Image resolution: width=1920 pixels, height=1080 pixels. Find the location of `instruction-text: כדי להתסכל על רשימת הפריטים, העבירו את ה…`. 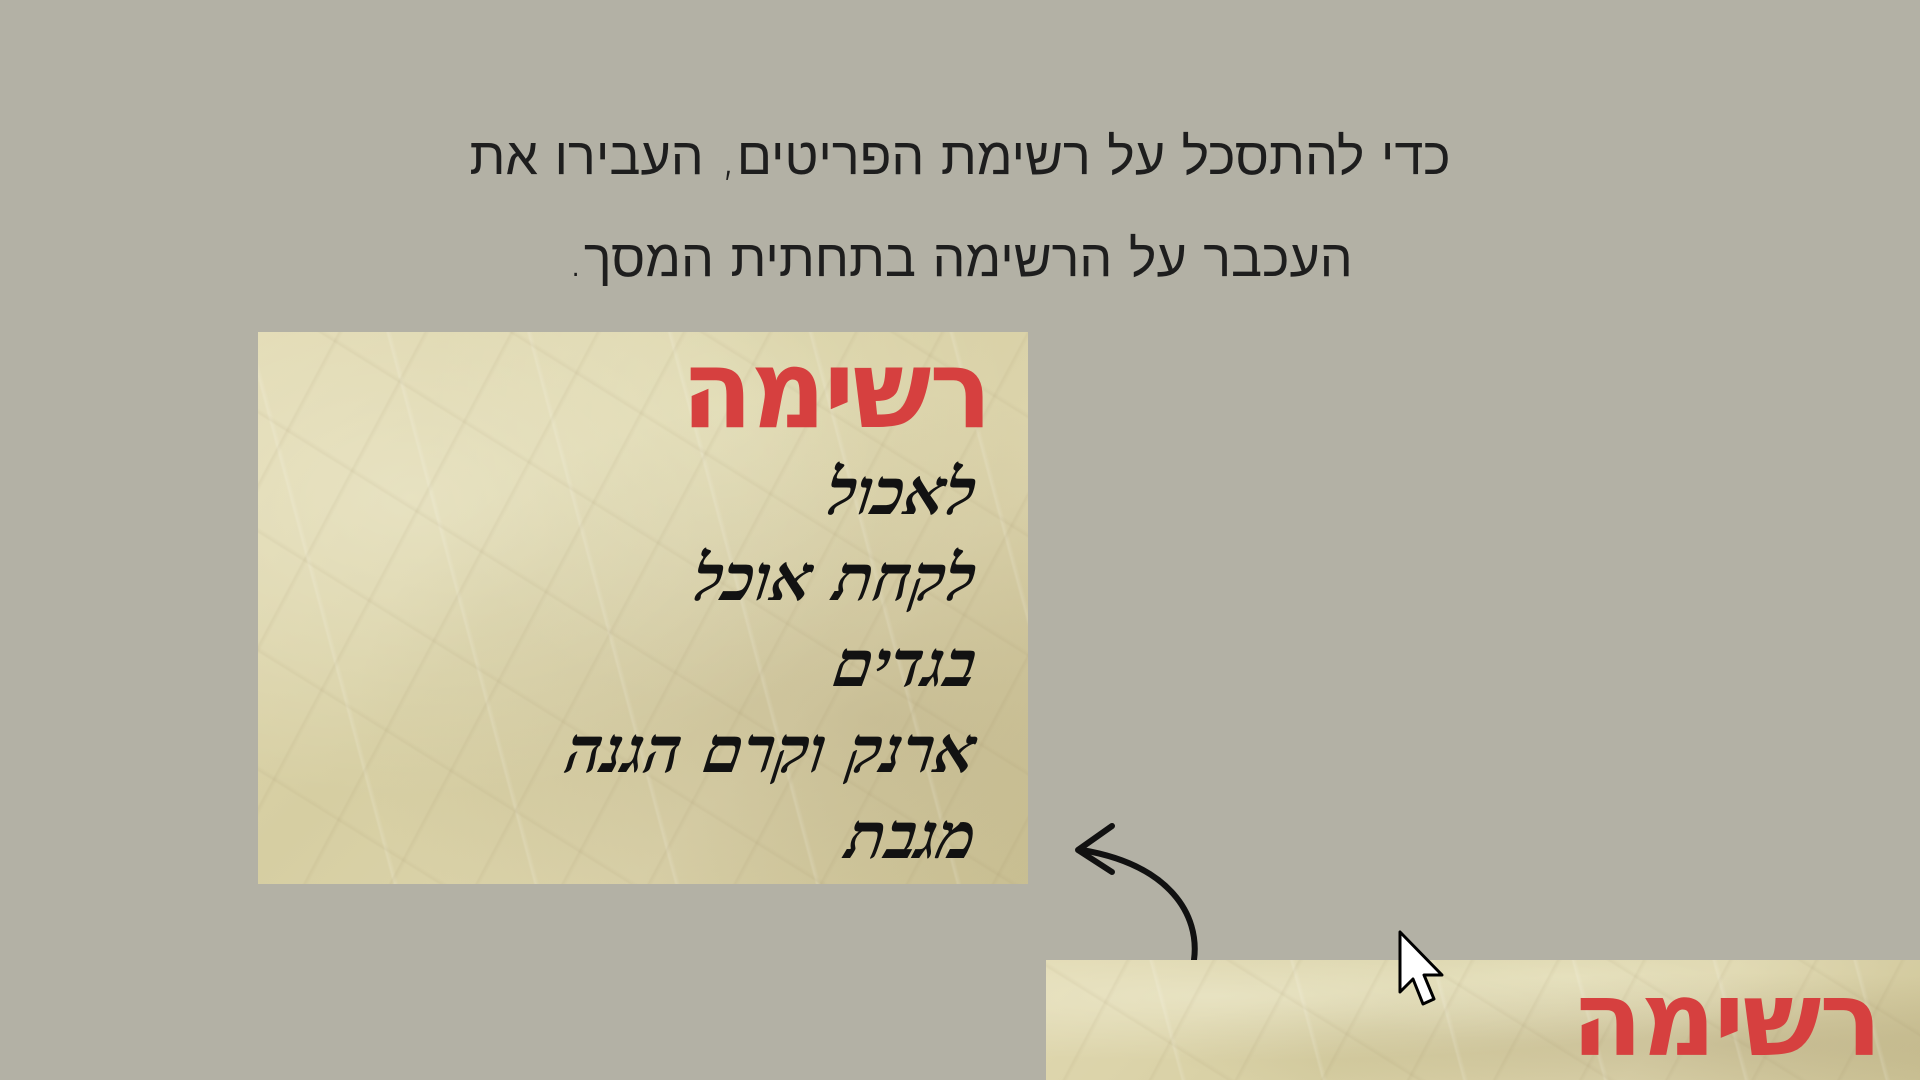

instruction-text: כדי להתסכל על רשימת הפריטים, העבירו את ה… is located at coordinates (960, 208).